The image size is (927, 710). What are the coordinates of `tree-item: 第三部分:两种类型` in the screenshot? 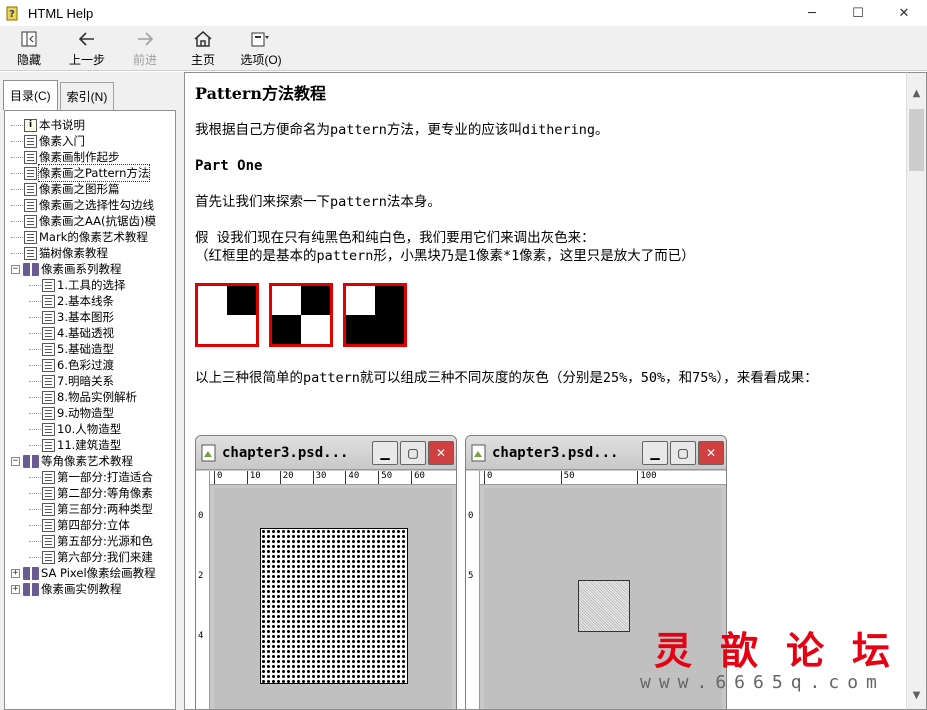 It's located at (90, 509).